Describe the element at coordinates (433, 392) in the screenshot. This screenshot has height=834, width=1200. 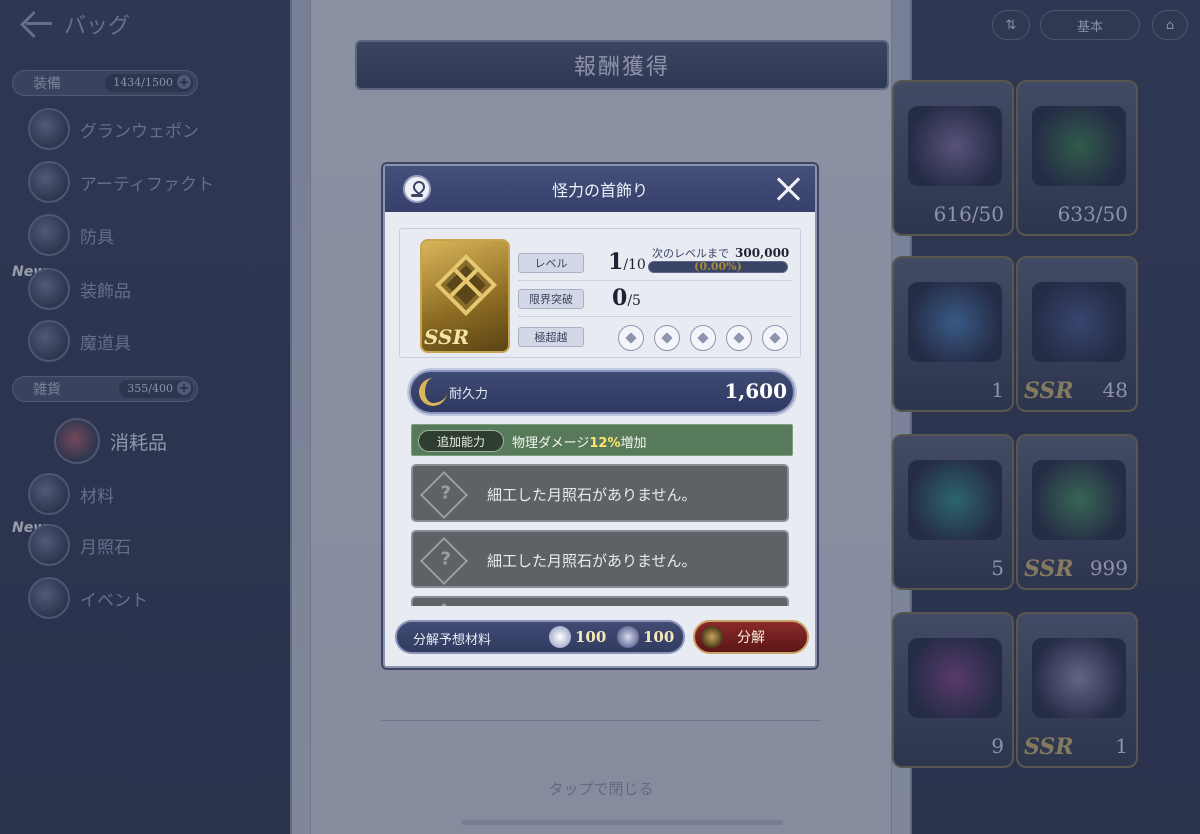
I see `moon-icon` at that location.